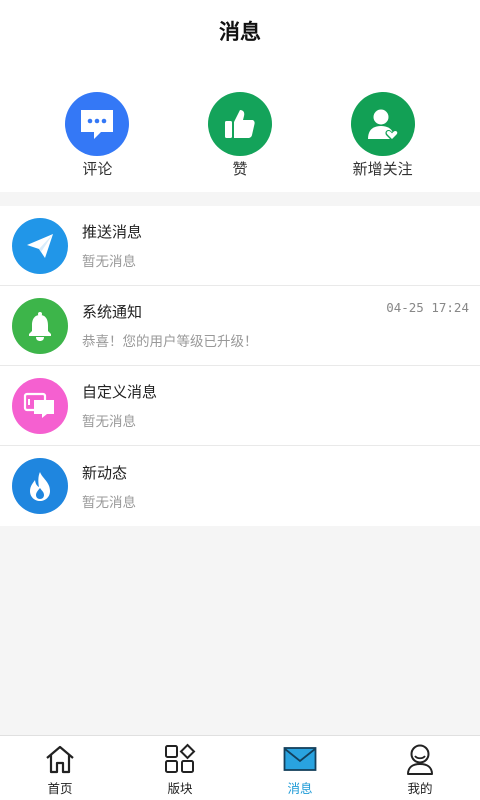 This screenshot has height=800, width=480. Describe the element at coordinates (239, 124) in the screenshot. I see `thumbs-up-icon` at that location.